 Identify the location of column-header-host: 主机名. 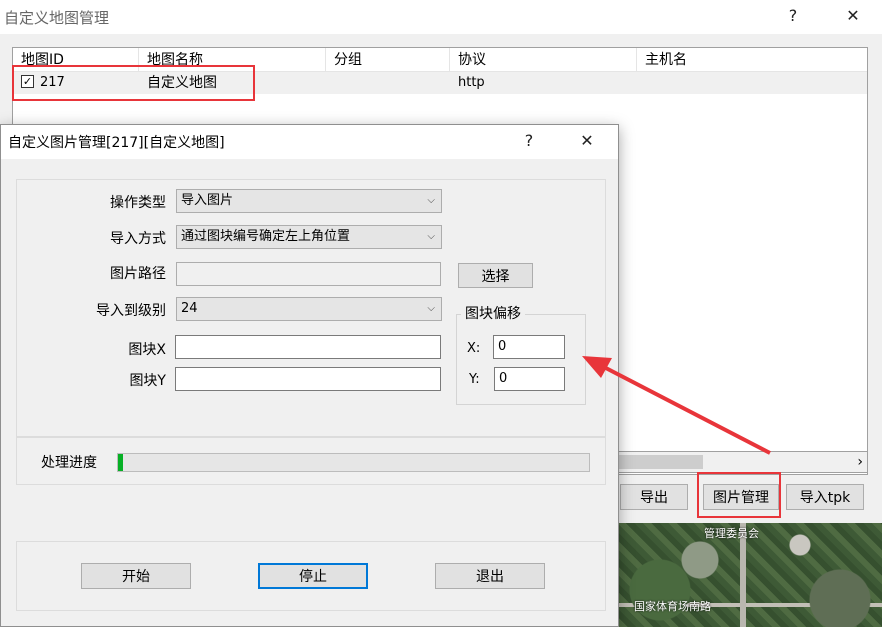
(752, 60).